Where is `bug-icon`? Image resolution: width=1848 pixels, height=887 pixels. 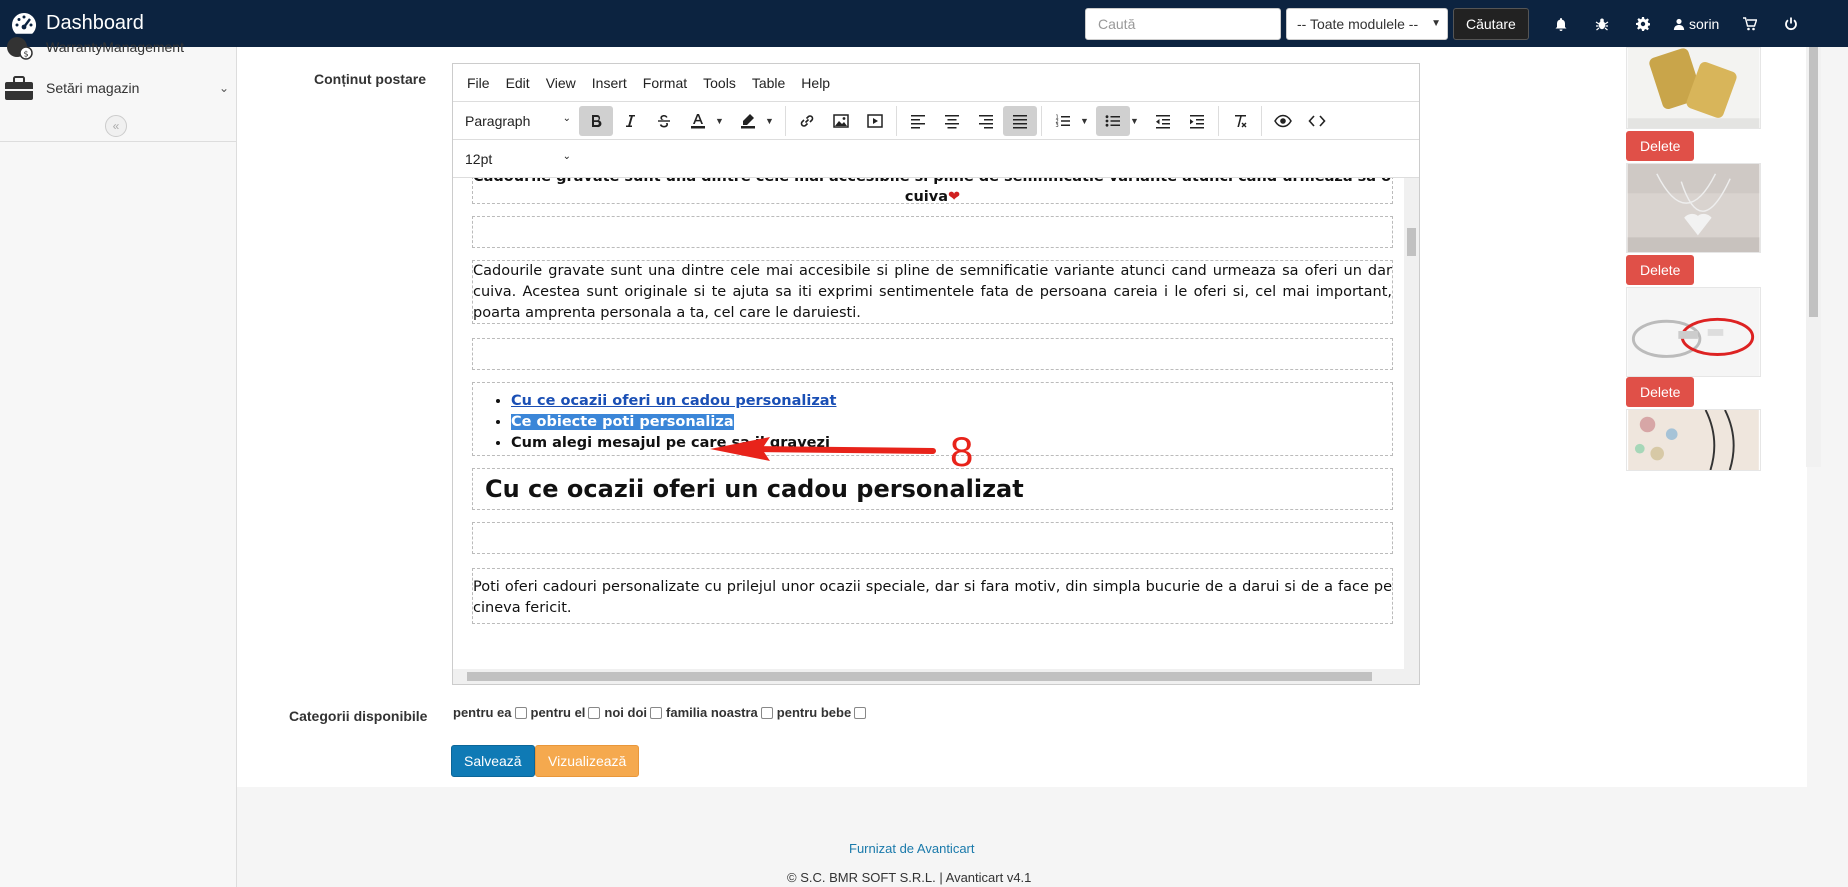
bug-icon is located at coordinates (1601, 23).